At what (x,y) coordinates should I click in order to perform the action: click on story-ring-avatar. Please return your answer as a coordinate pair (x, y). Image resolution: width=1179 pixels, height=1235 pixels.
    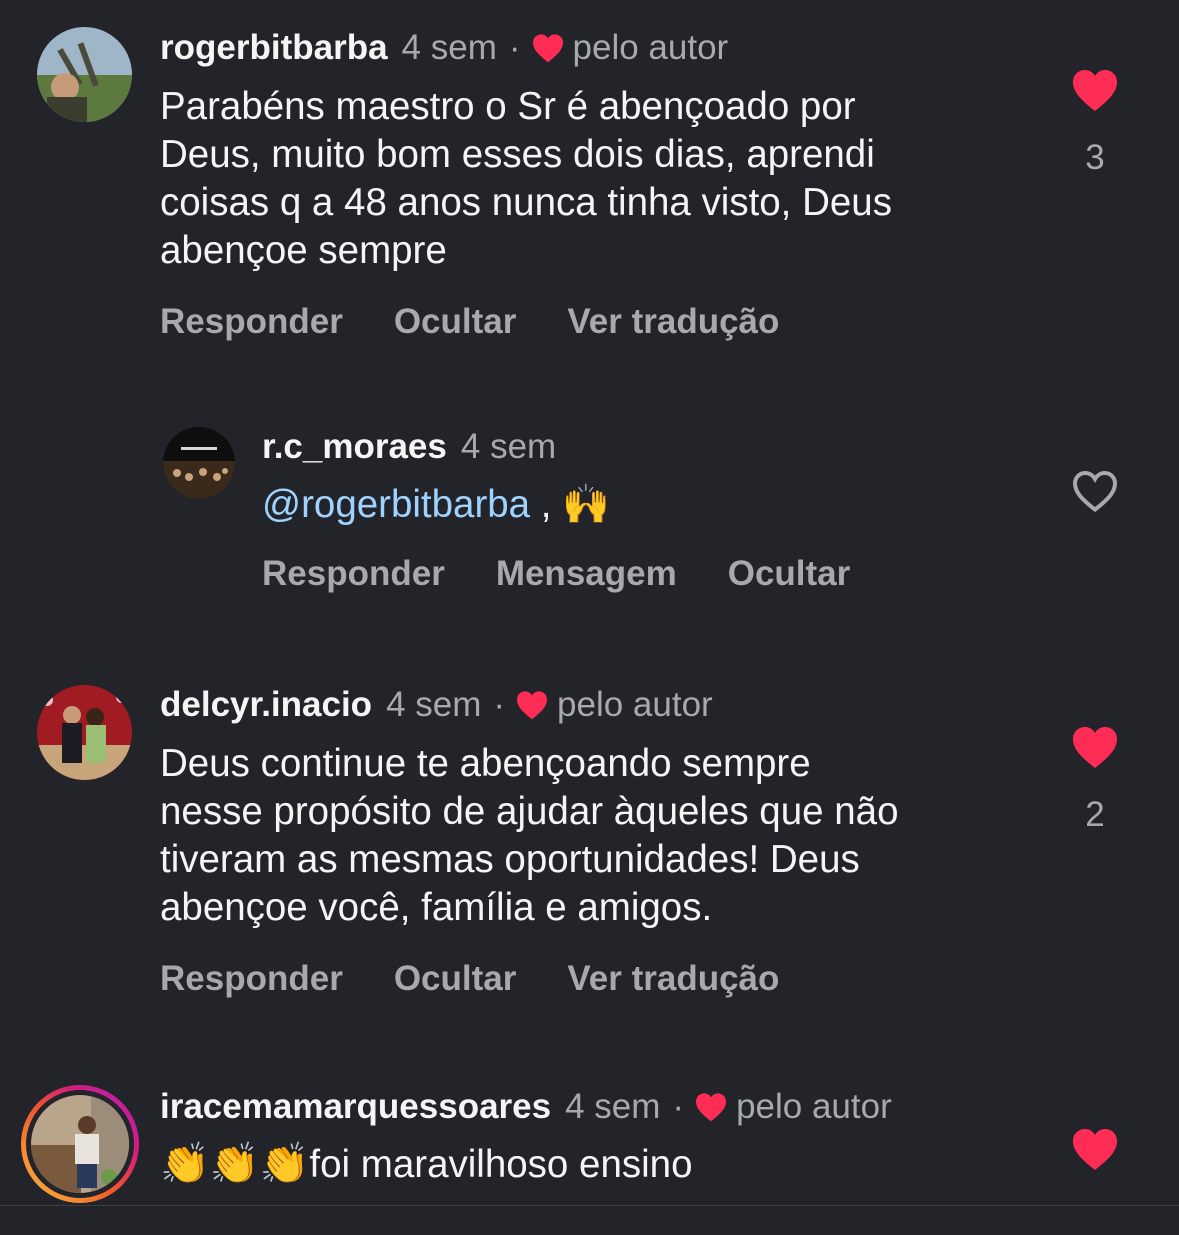
    Looking at the image, I should click on (80, 1144).